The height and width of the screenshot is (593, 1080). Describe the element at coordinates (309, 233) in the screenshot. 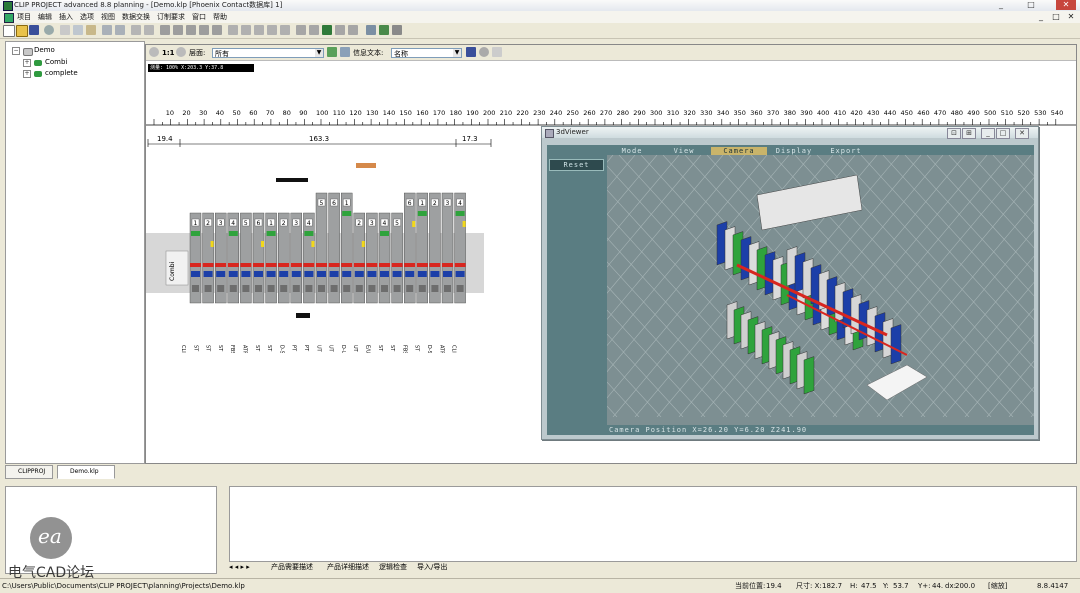

I see `connector-green` at that location.